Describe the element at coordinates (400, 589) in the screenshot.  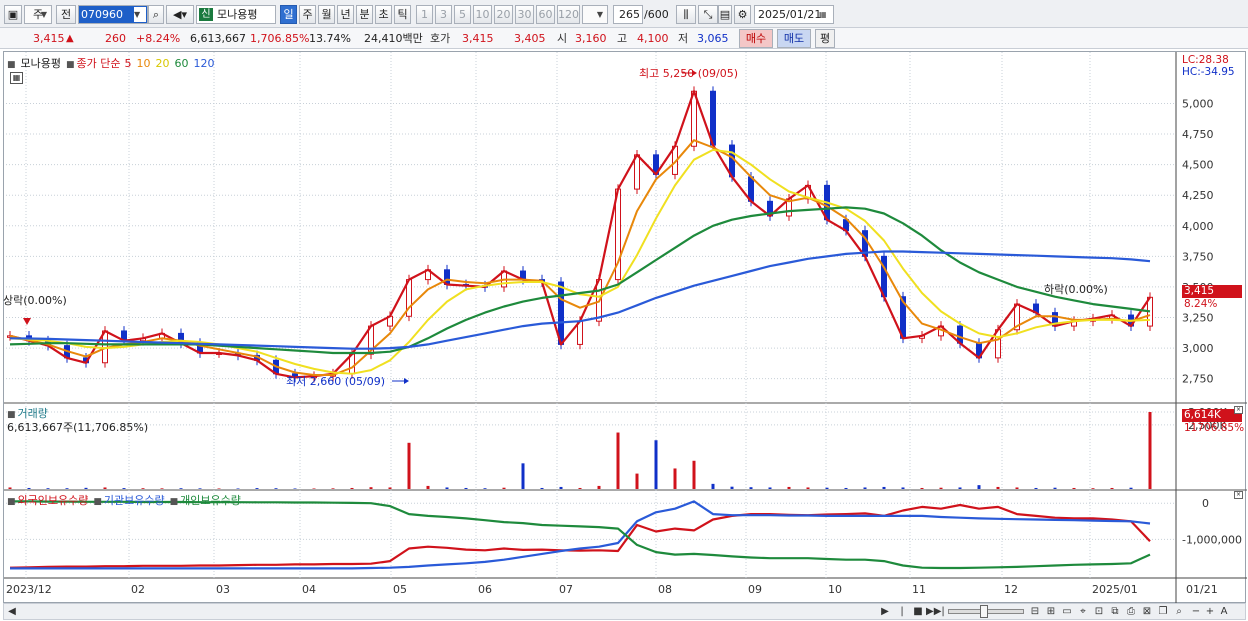
I see `x-tick-label: 05` at that location.